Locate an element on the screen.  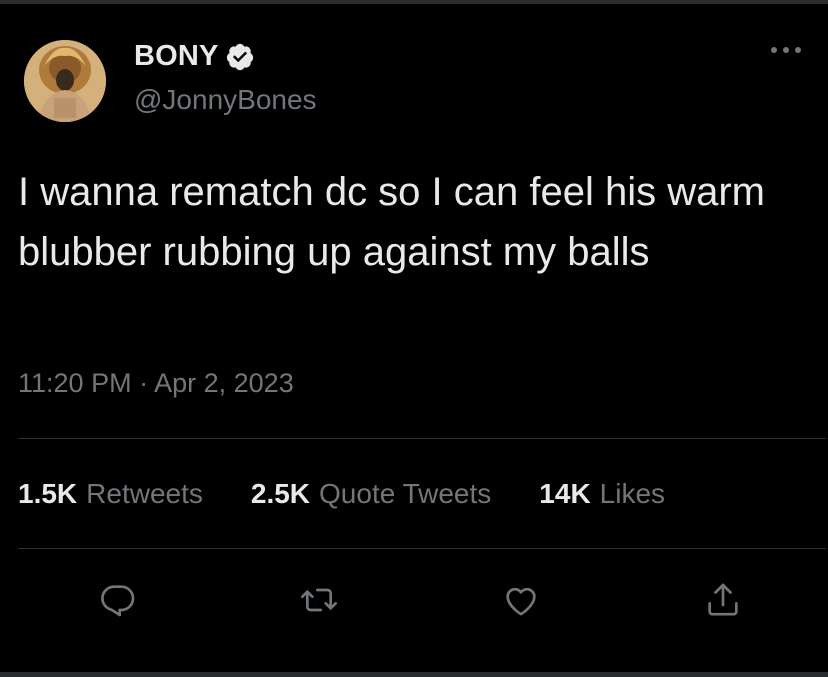
reply-icon is located at coordinates (118, 601).